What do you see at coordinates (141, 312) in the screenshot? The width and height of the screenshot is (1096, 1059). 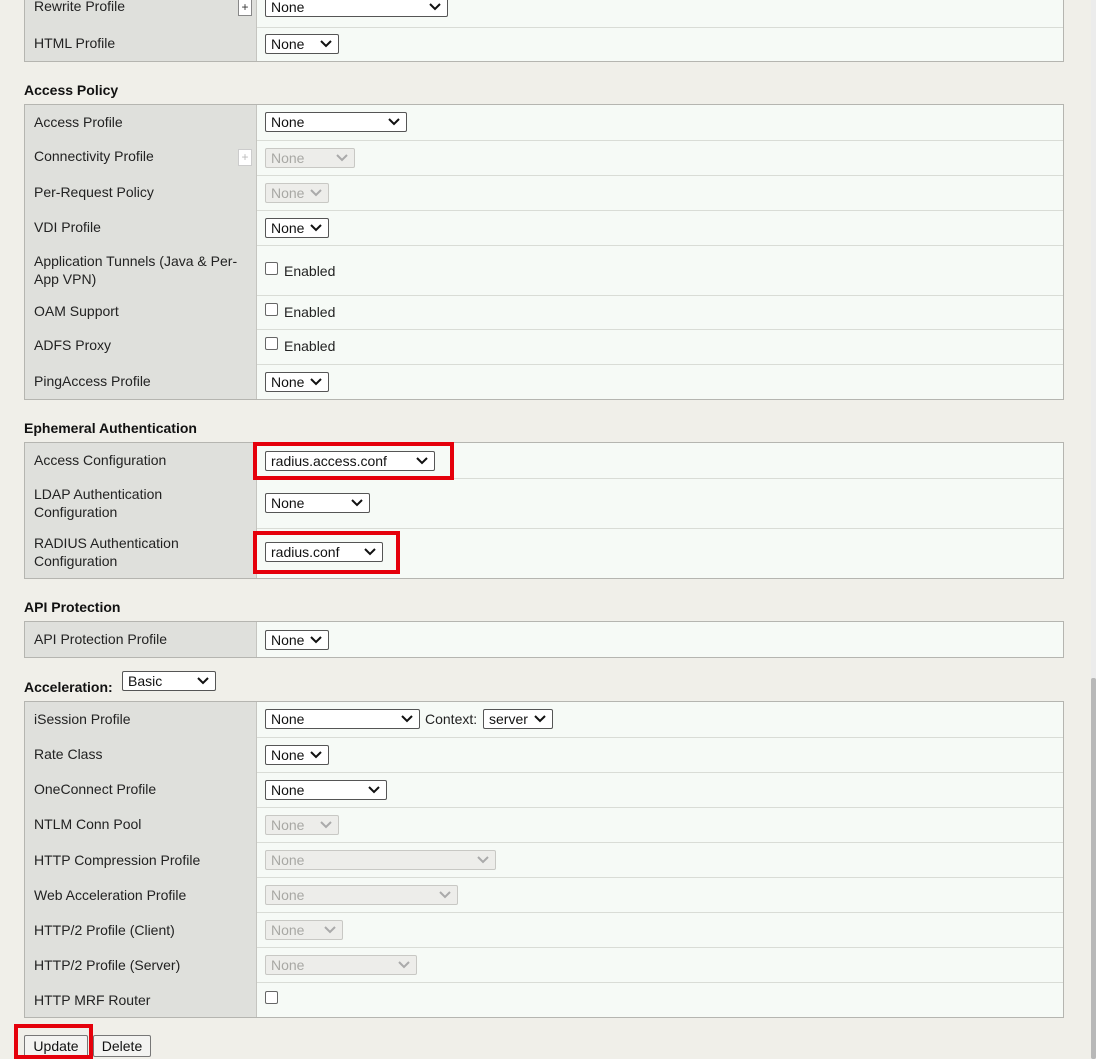 I see `row-label: OAM Support` at bounding box center [141, 312].